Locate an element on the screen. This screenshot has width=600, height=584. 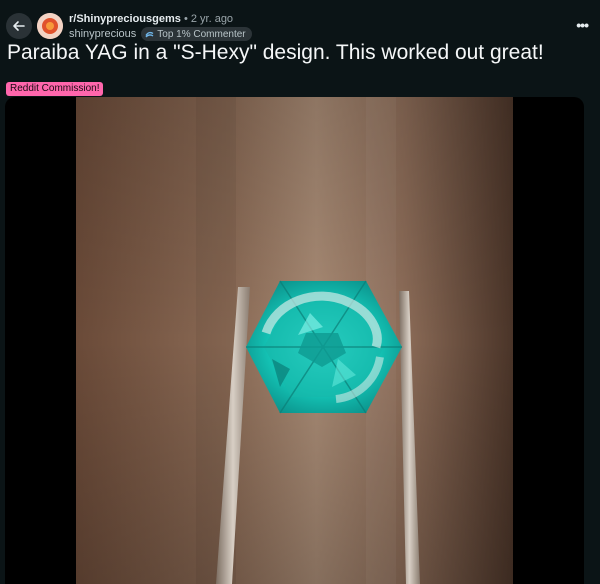
subreddit-name: r/Shinypreciousgems is located at coordinates (125, 19).